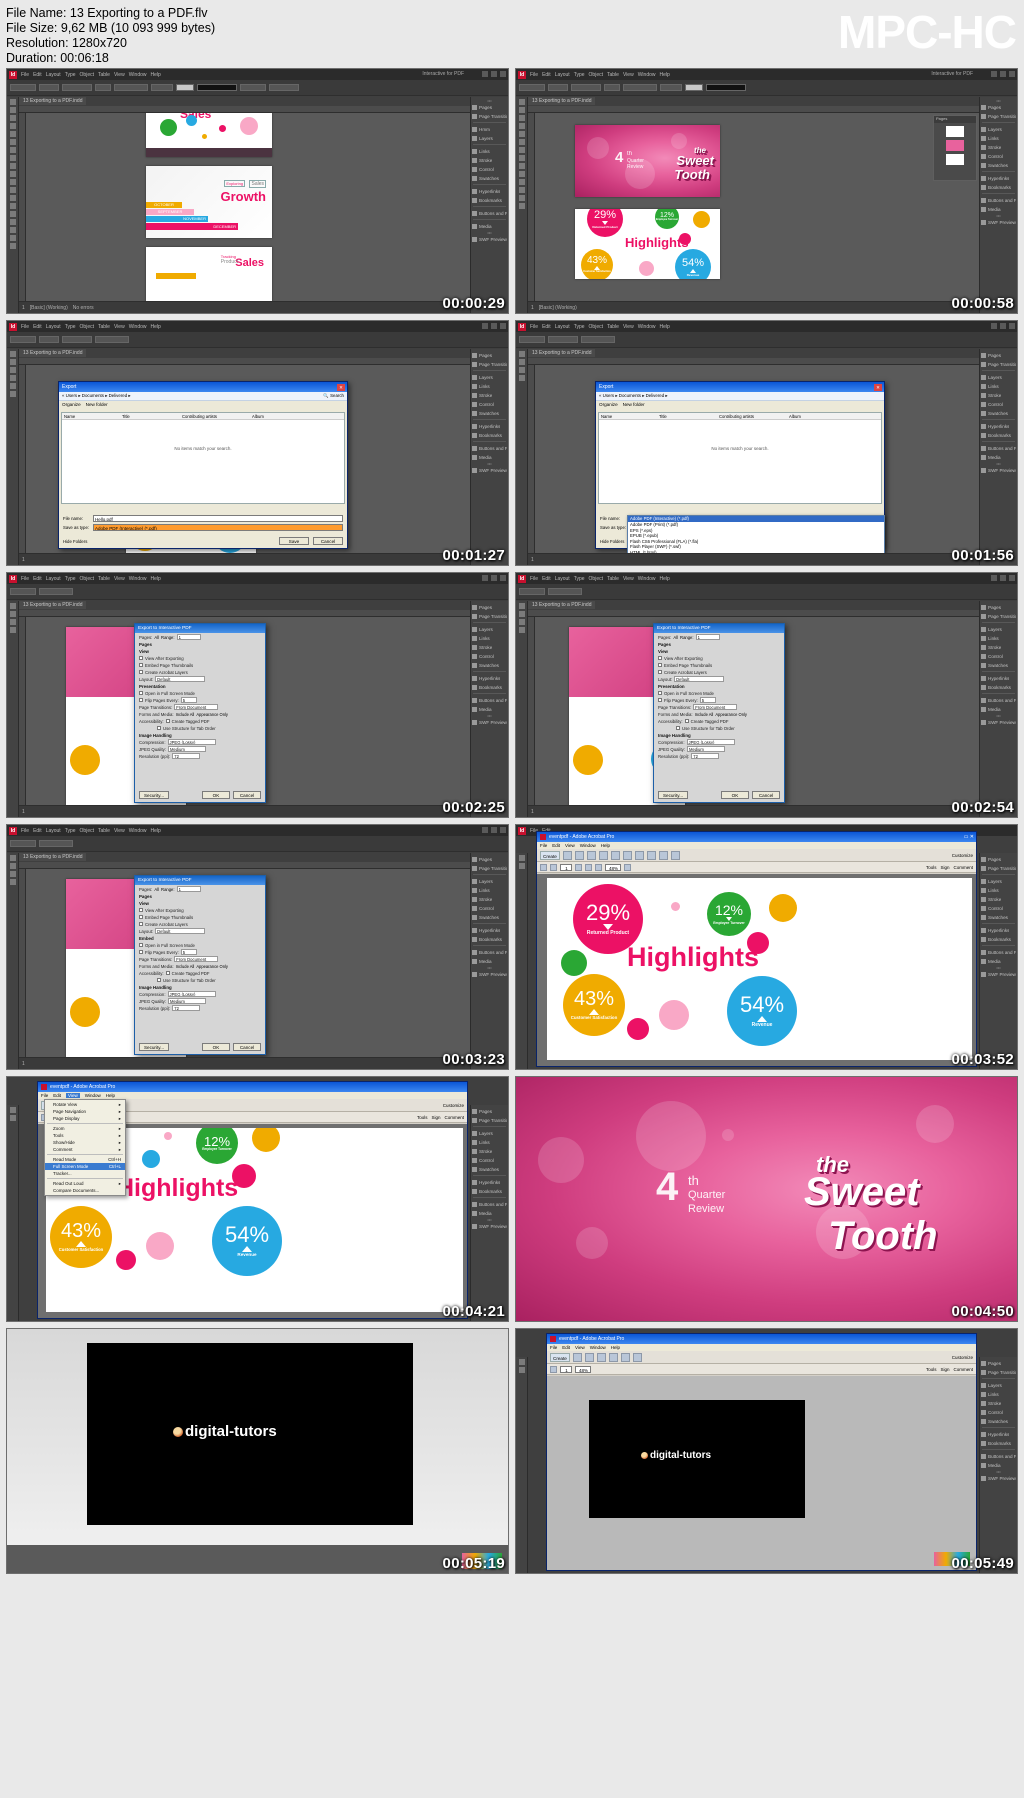 The height and width of the screenshot is (1798, 1024). Describe the element at coordinates (756, 552) in the screenshot. I see `dropdown-option: HTML (*.html)` at that location.